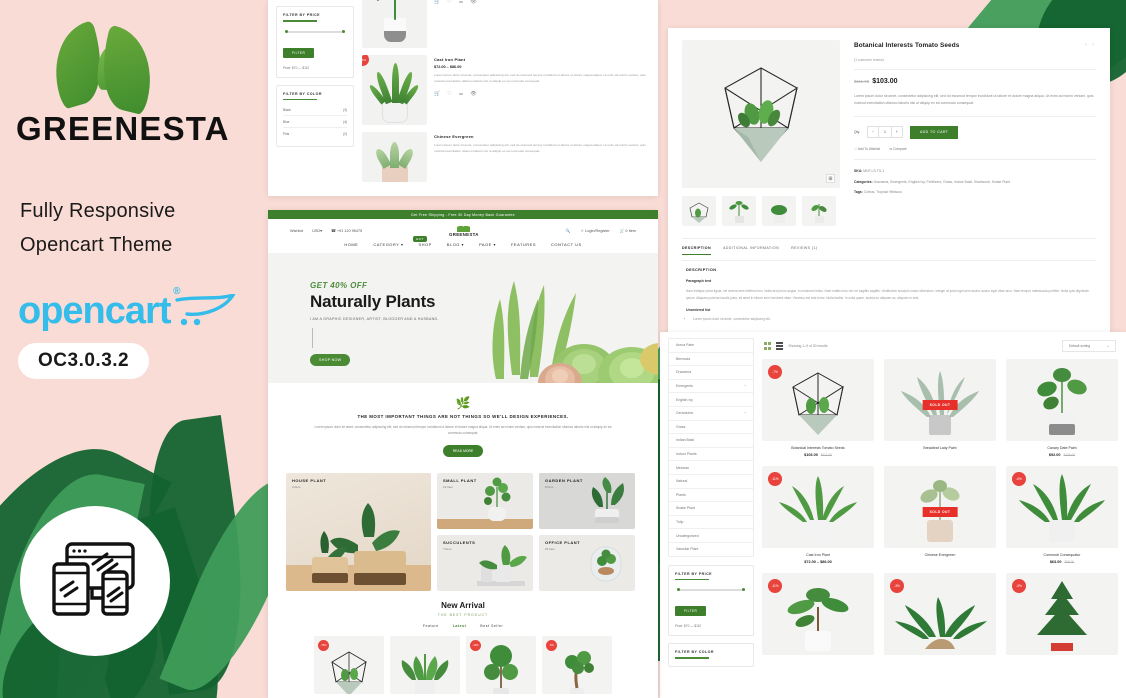 The height and width of the screenshot is (698, 1126). What do you see at coordinates (1088, 346) in the screenshot?
I see `sort-select: Default sorting ⌄` at bounding box center [1088, 346].